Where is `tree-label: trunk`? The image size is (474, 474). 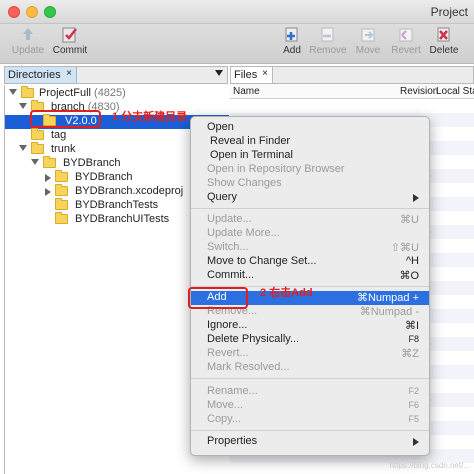 tree-label: trunk is located at coordinates (63, 149).